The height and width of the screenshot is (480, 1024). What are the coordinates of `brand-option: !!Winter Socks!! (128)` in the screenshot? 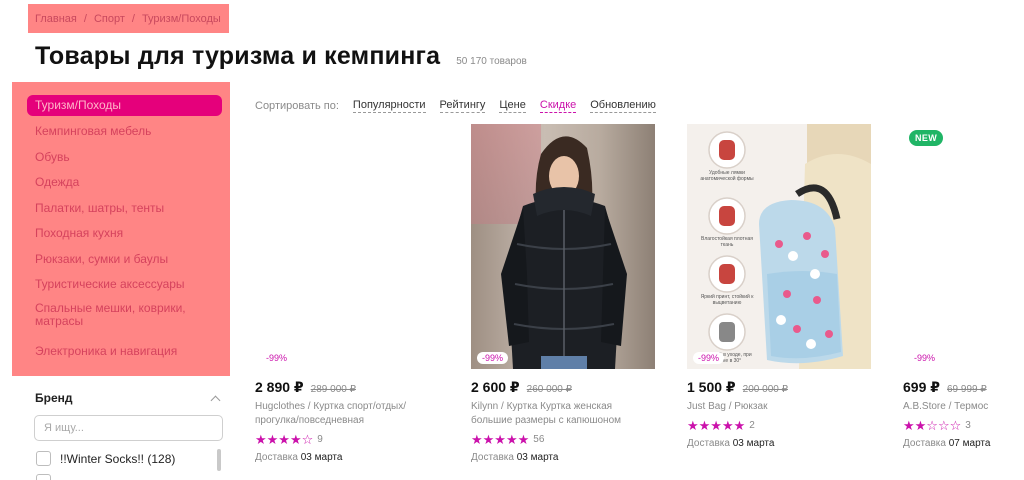 It's located at (105, 458).